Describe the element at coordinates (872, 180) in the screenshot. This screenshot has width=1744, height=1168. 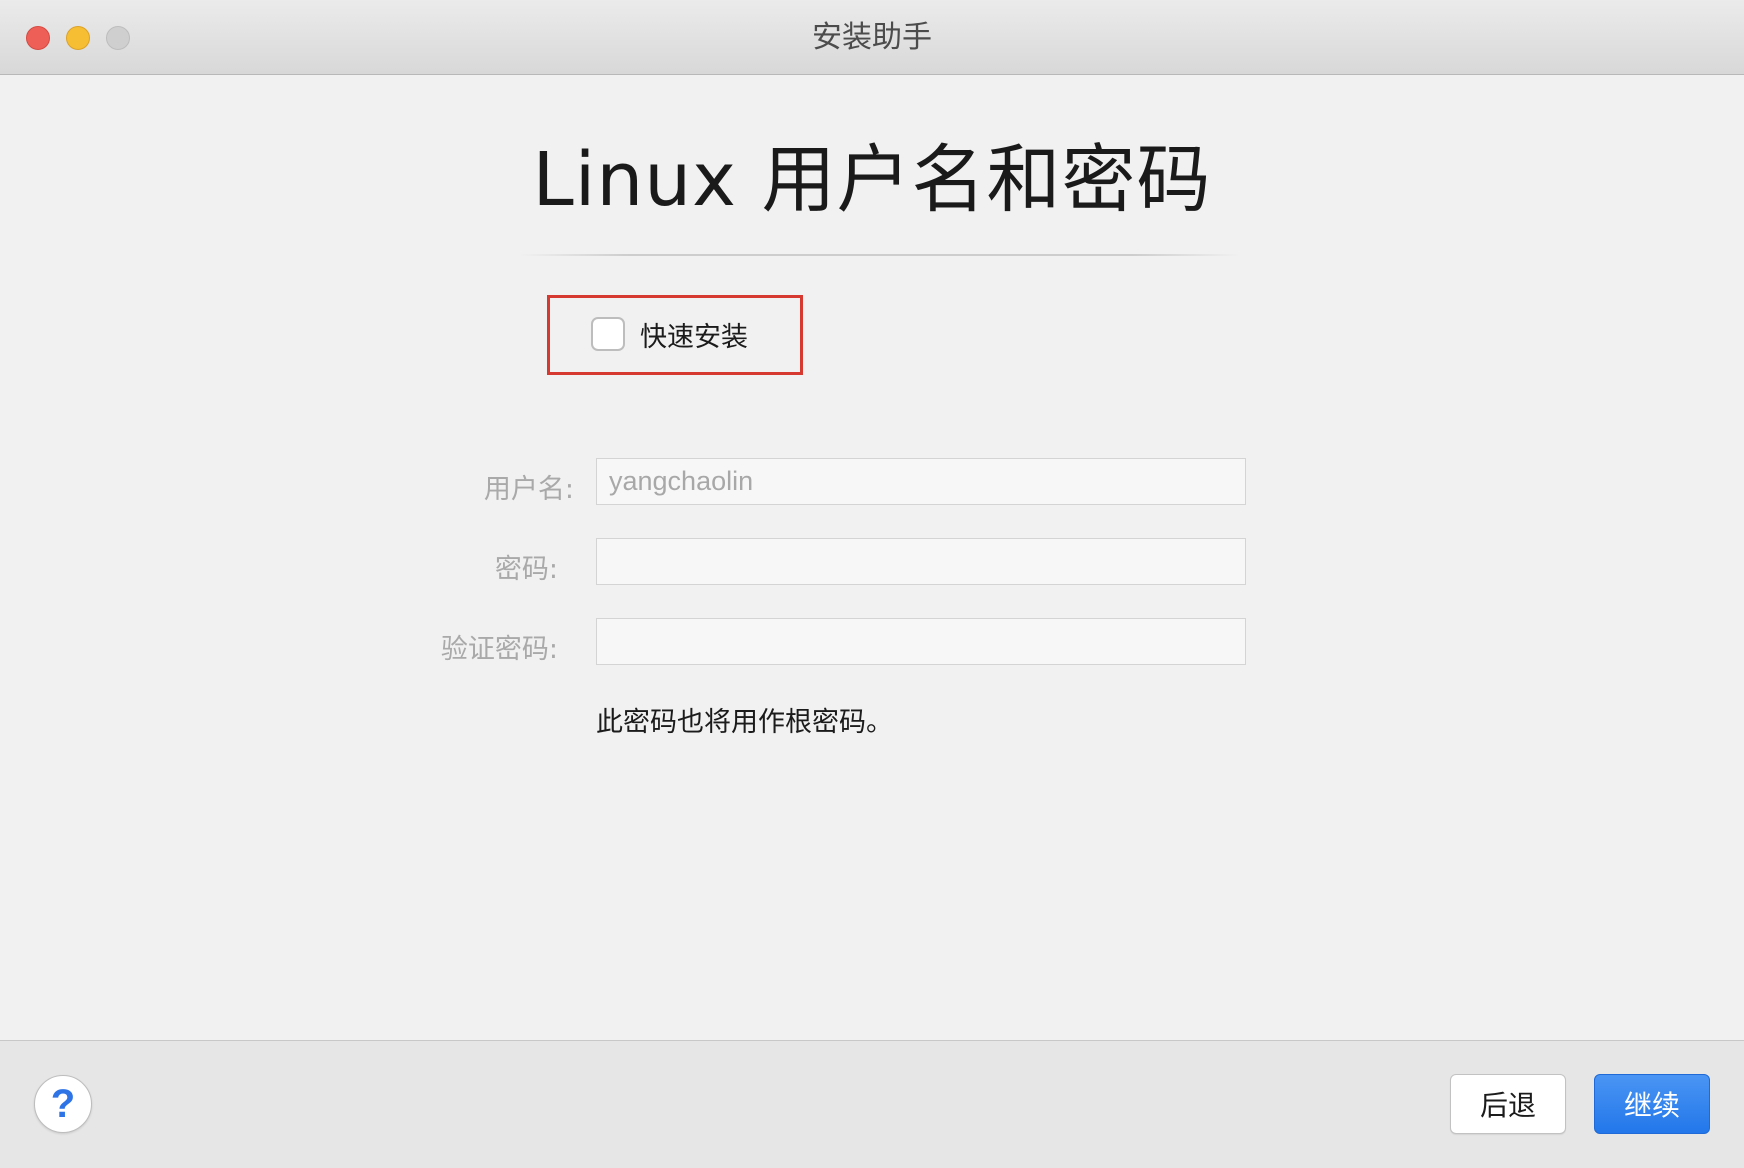
I see `page-title: Linux 用户名和密码` at that location.